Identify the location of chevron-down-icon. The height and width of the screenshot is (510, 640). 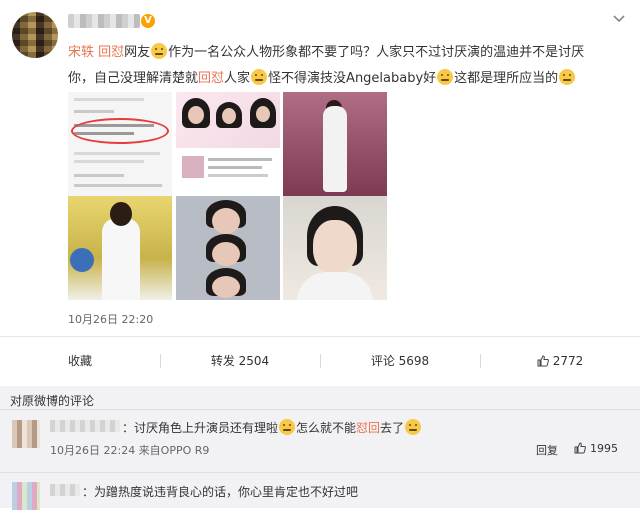
(619, 19).